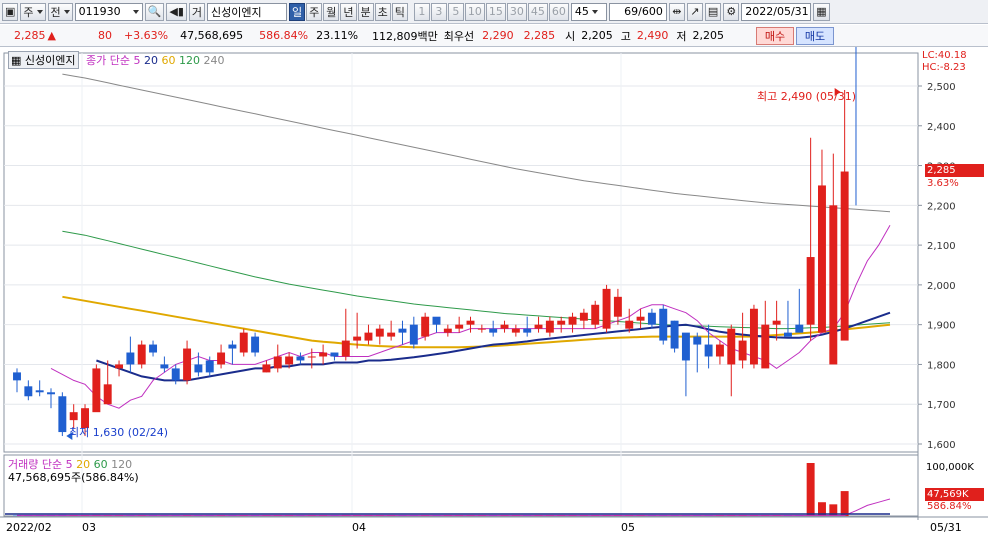 This screenshot has width=988, height=538. I want to click on bar-count-field: 69/600, so click(637, 11).